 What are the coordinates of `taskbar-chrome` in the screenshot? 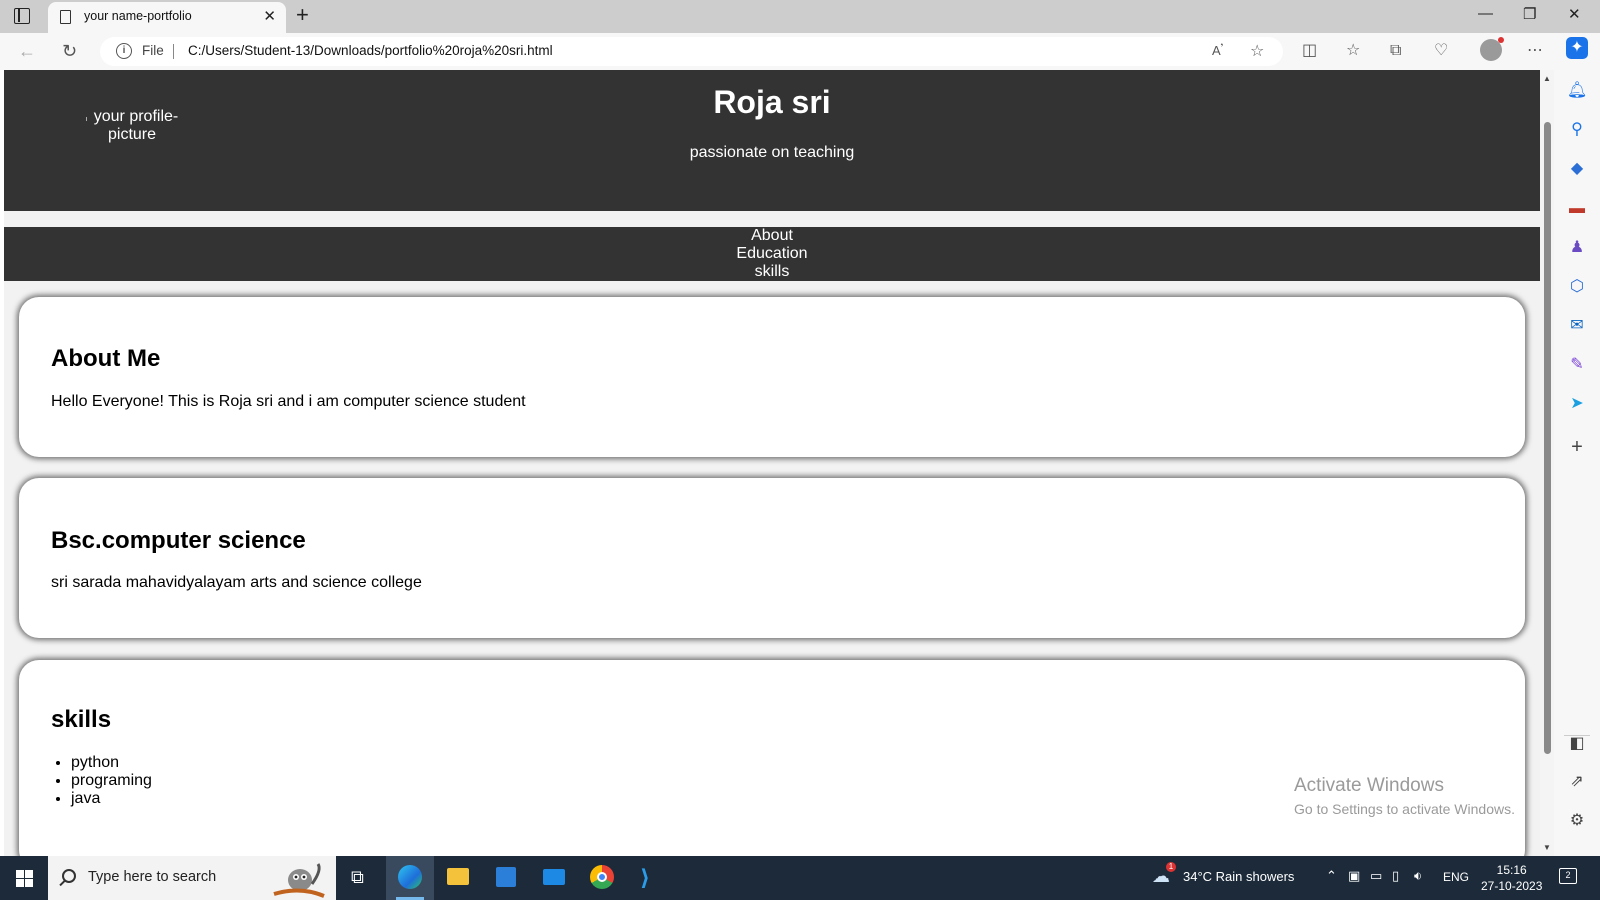 It's located at (602, 878).